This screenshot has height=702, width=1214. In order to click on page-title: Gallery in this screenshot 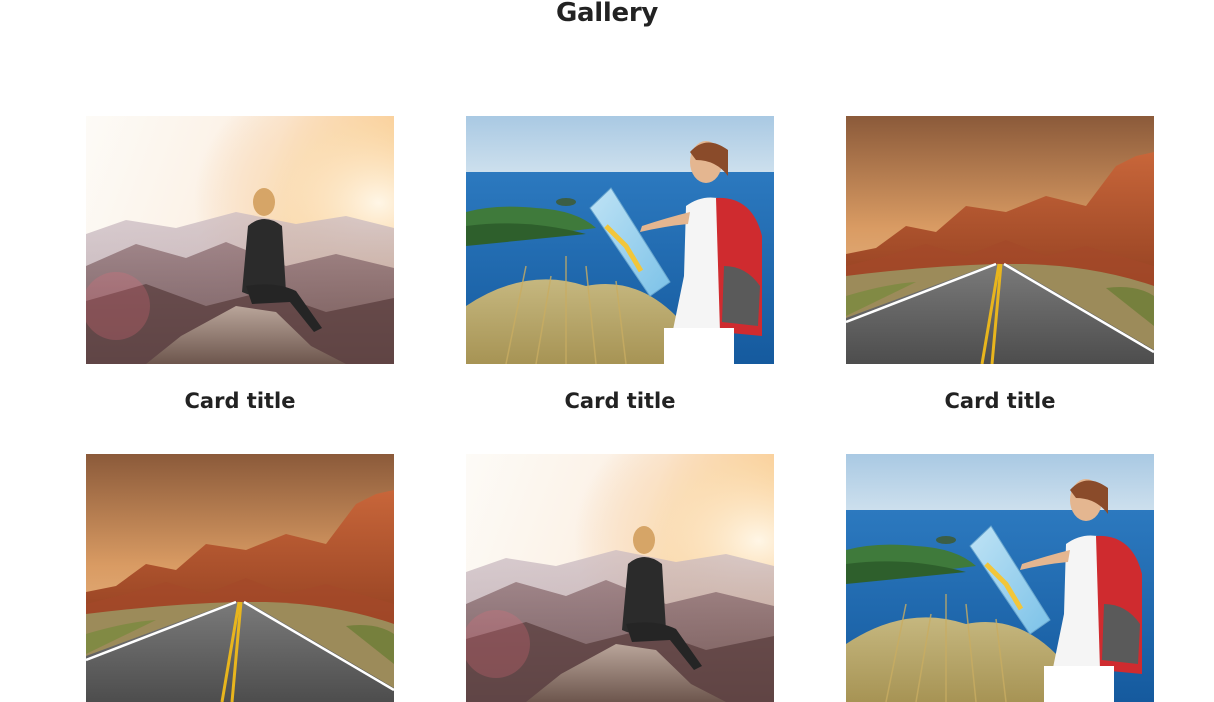, I will do `click(606, 14)`.